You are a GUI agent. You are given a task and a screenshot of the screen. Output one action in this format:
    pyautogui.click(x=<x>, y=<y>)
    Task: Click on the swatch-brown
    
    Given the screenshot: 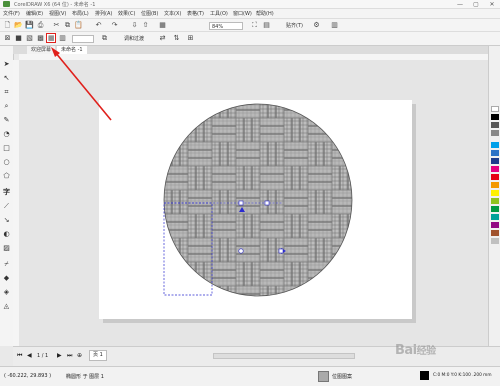 What is the action you would take?
    pyautogui.click(x=495, y=233)
    